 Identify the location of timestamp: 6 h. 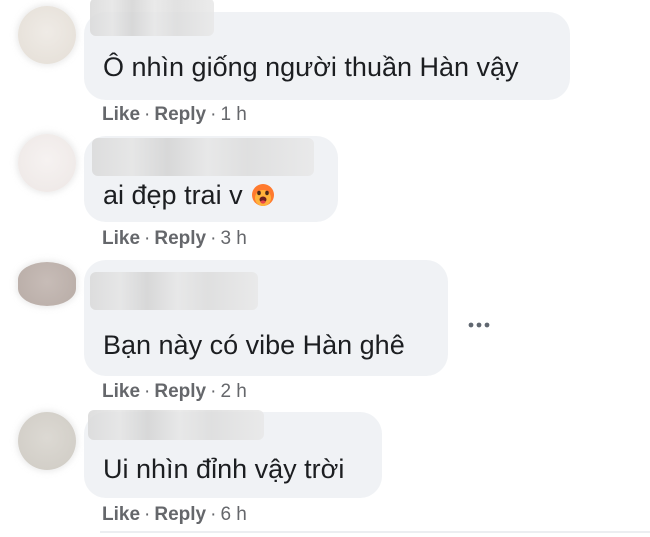
(233, 514).